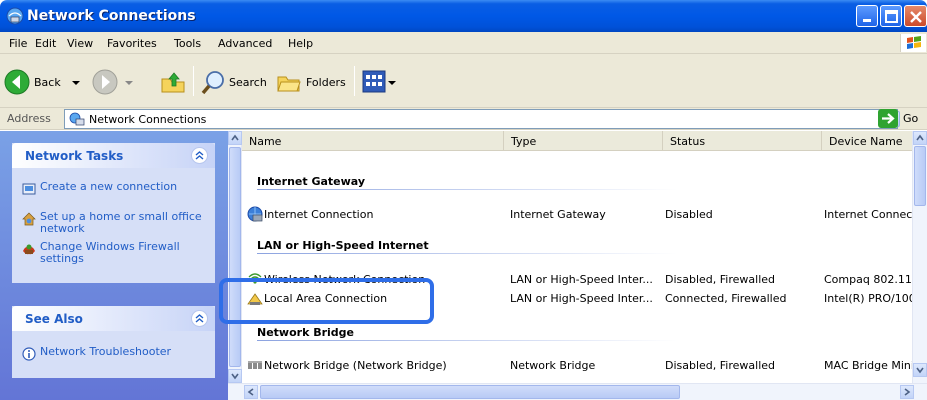 Image resolution: width=927 pixels, height=400 pixels. What do you see at coordinates (29, 354) in the screenshot?
I see `info-icon` at bounding box center [29, 354].